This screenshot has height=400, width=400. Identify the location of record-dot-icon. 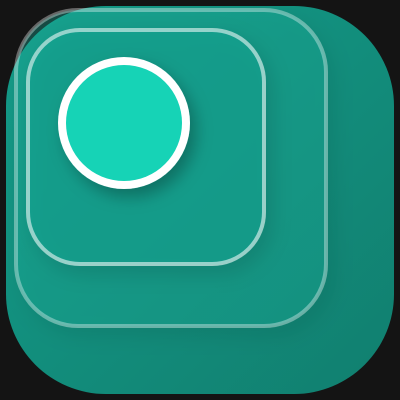
(124, 123).